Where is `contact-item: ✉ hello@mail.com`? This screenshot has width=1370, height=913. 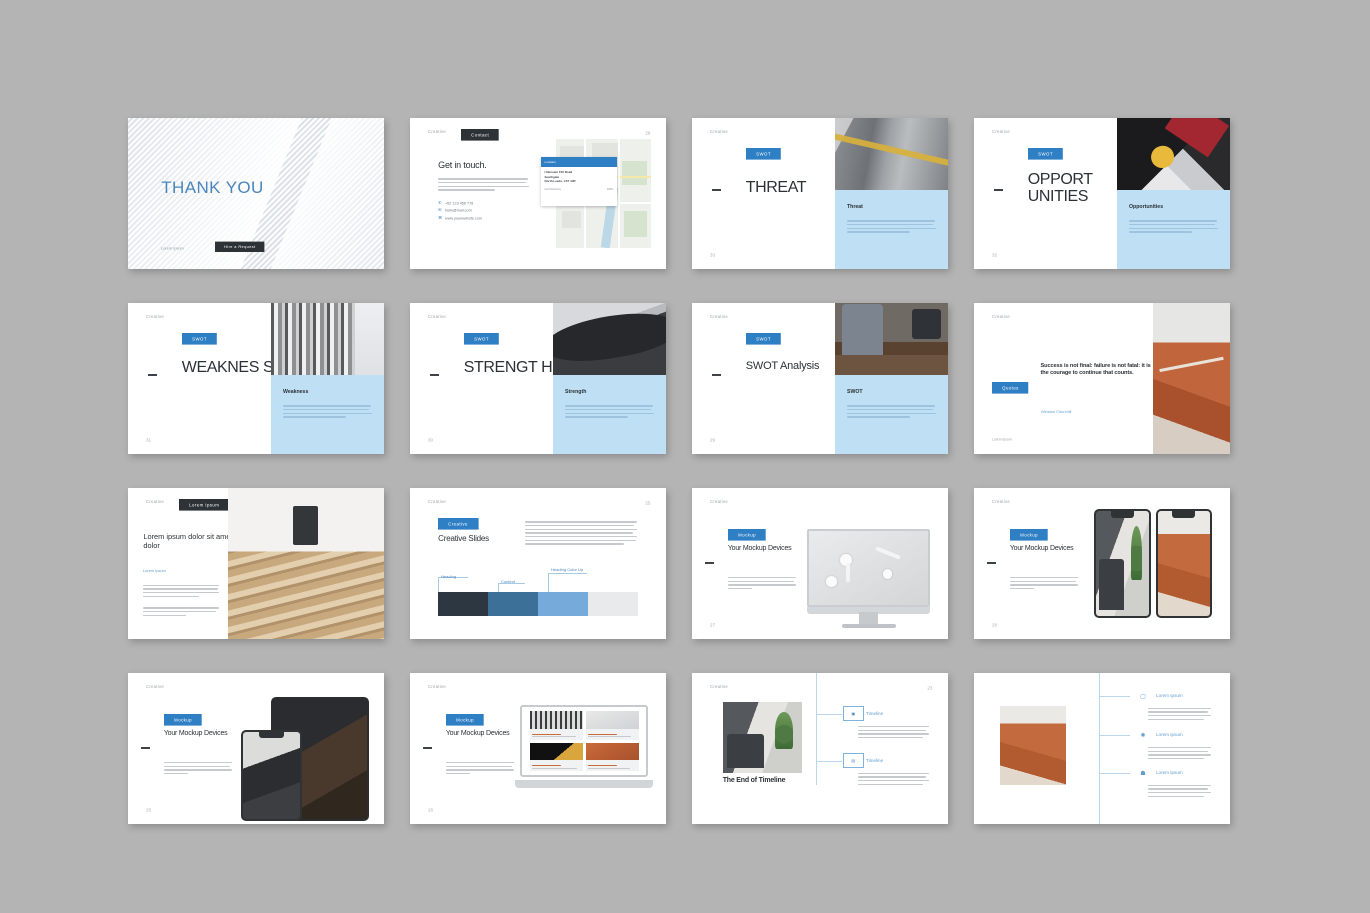 contact-item: ✉ hello@mail.com is located at coordinates (489, 210).